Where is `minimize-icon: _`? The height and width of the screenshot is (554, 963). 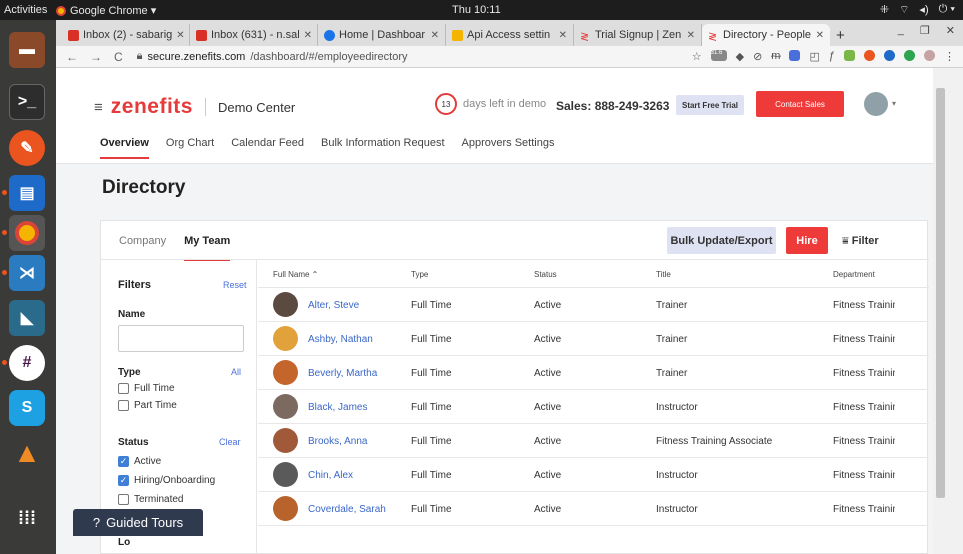
minimize-icon: _ is located at coordinates (901, 30).